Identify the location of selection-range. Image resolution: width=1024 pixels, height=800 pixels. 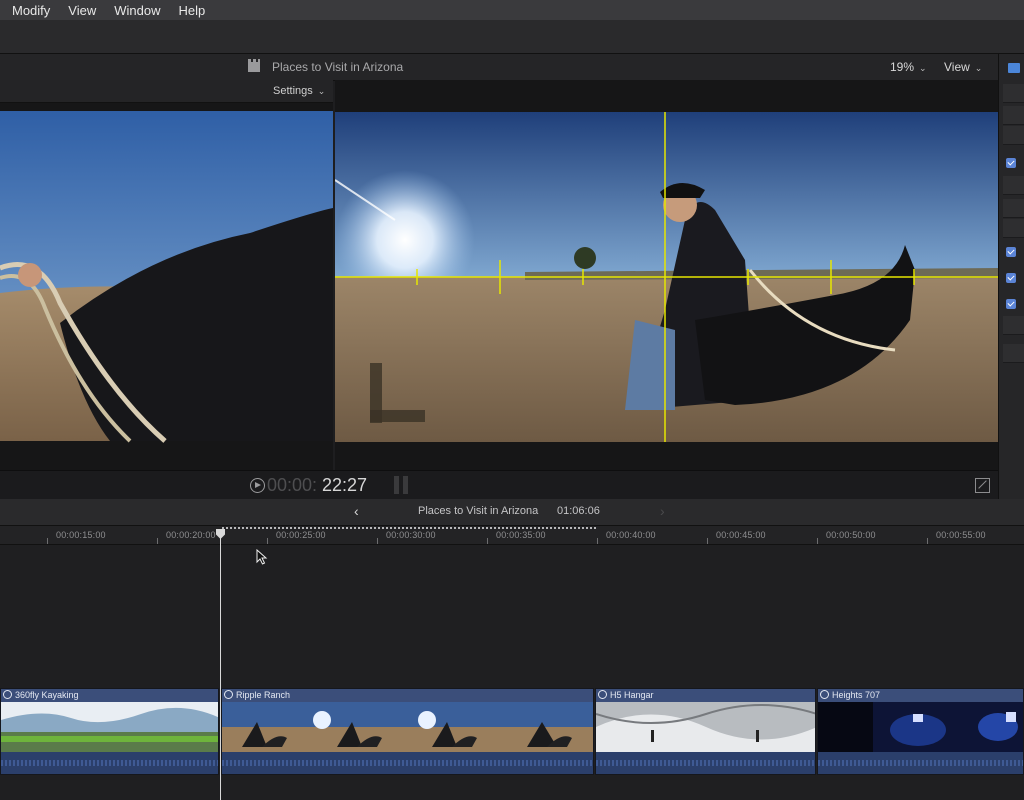
(410, 528).